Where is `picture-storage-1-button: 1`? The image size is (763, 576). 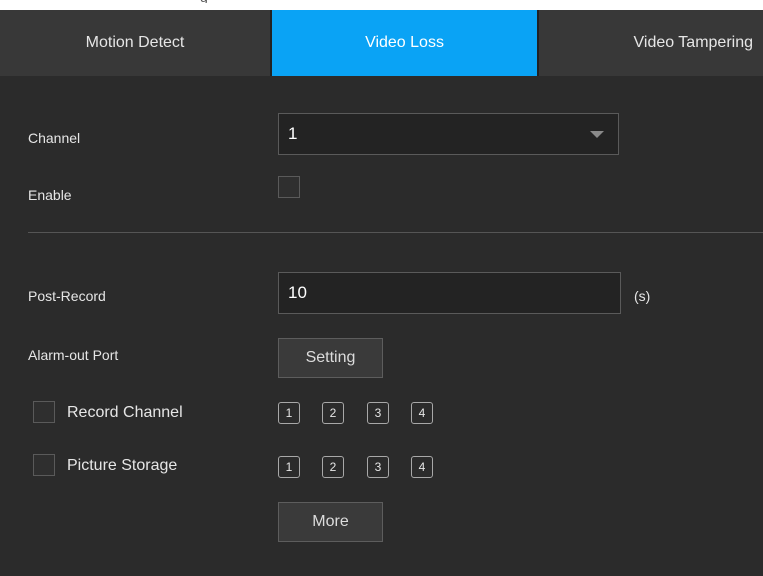
picture-storage-1-button: 1 is located at coordinates (289, 467).